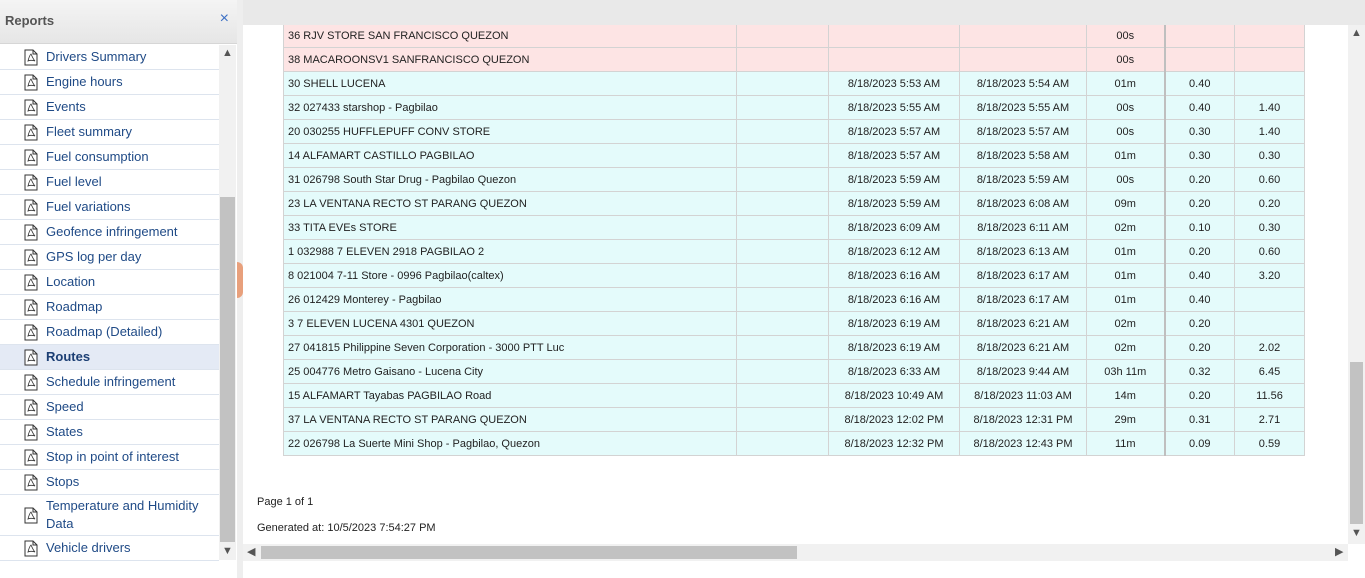 Image resolution: width=1365 pixels, height=578 pixels. Describe the element at coordinates (109, 82) in the screenshot. I see `report-item-engine-hours: Engine hours` at that location.